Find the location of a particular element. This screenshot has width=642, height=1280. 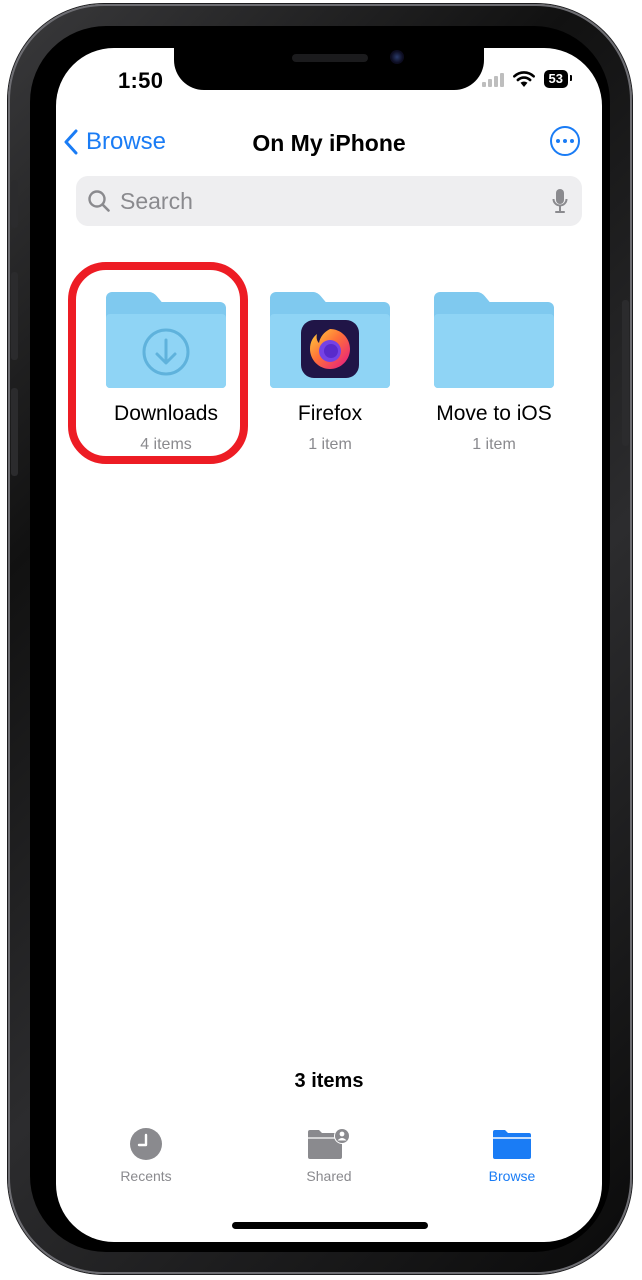

folder-move-to-ios: Move to iOS 1 item is located at coordinates (494, 373).